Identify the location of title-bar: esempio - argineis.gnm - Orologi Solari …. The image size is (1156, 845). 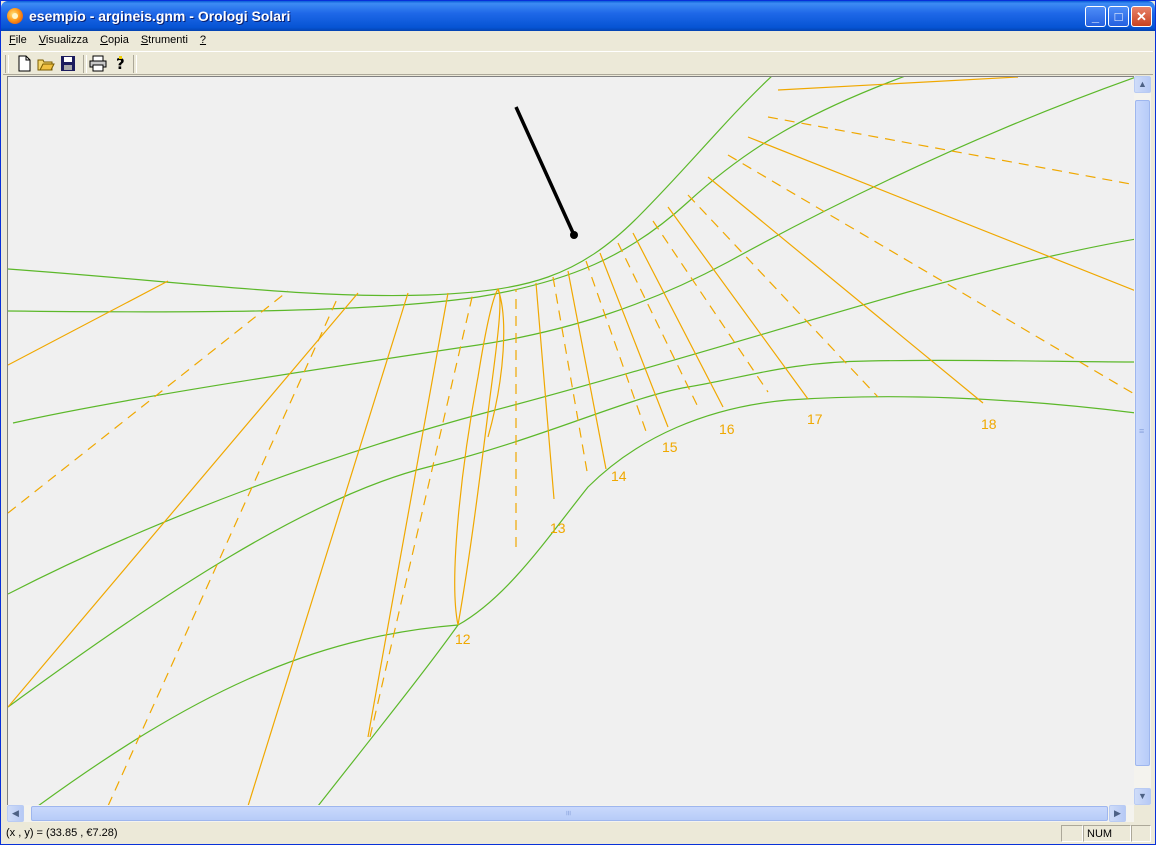
(578, 16).